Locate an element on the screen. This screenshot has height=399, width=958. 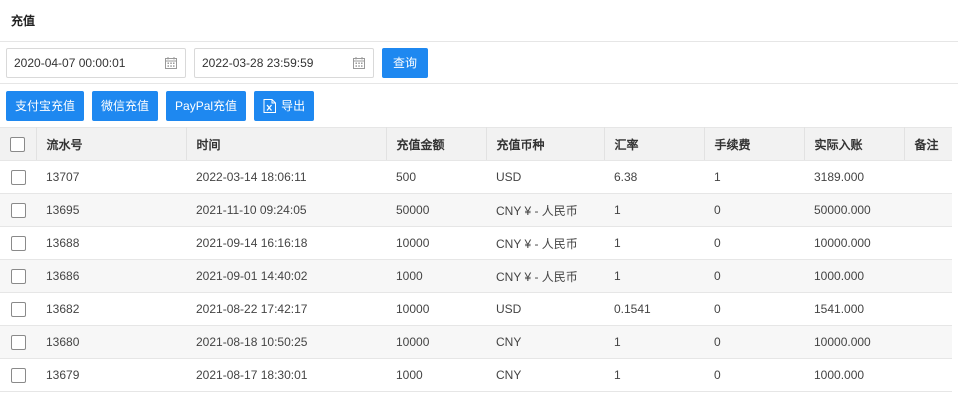
cell-amount: 500 is located at coordinates (406, 177).